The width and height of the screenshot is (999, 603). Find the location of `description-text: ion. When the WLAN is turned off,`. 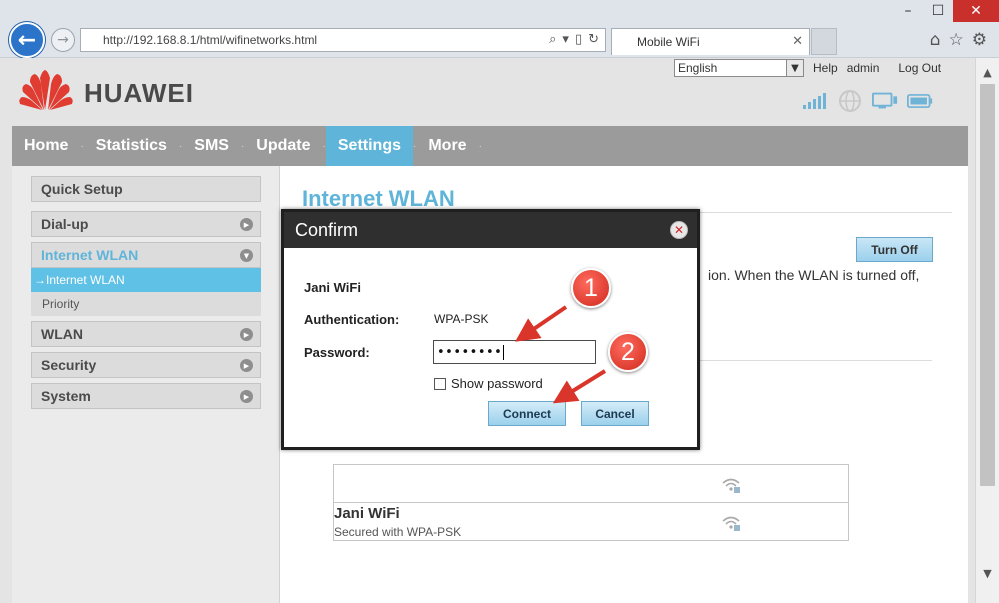

description-text: ion. When the WLAN is turned off, is located at coordinates (814, 275).